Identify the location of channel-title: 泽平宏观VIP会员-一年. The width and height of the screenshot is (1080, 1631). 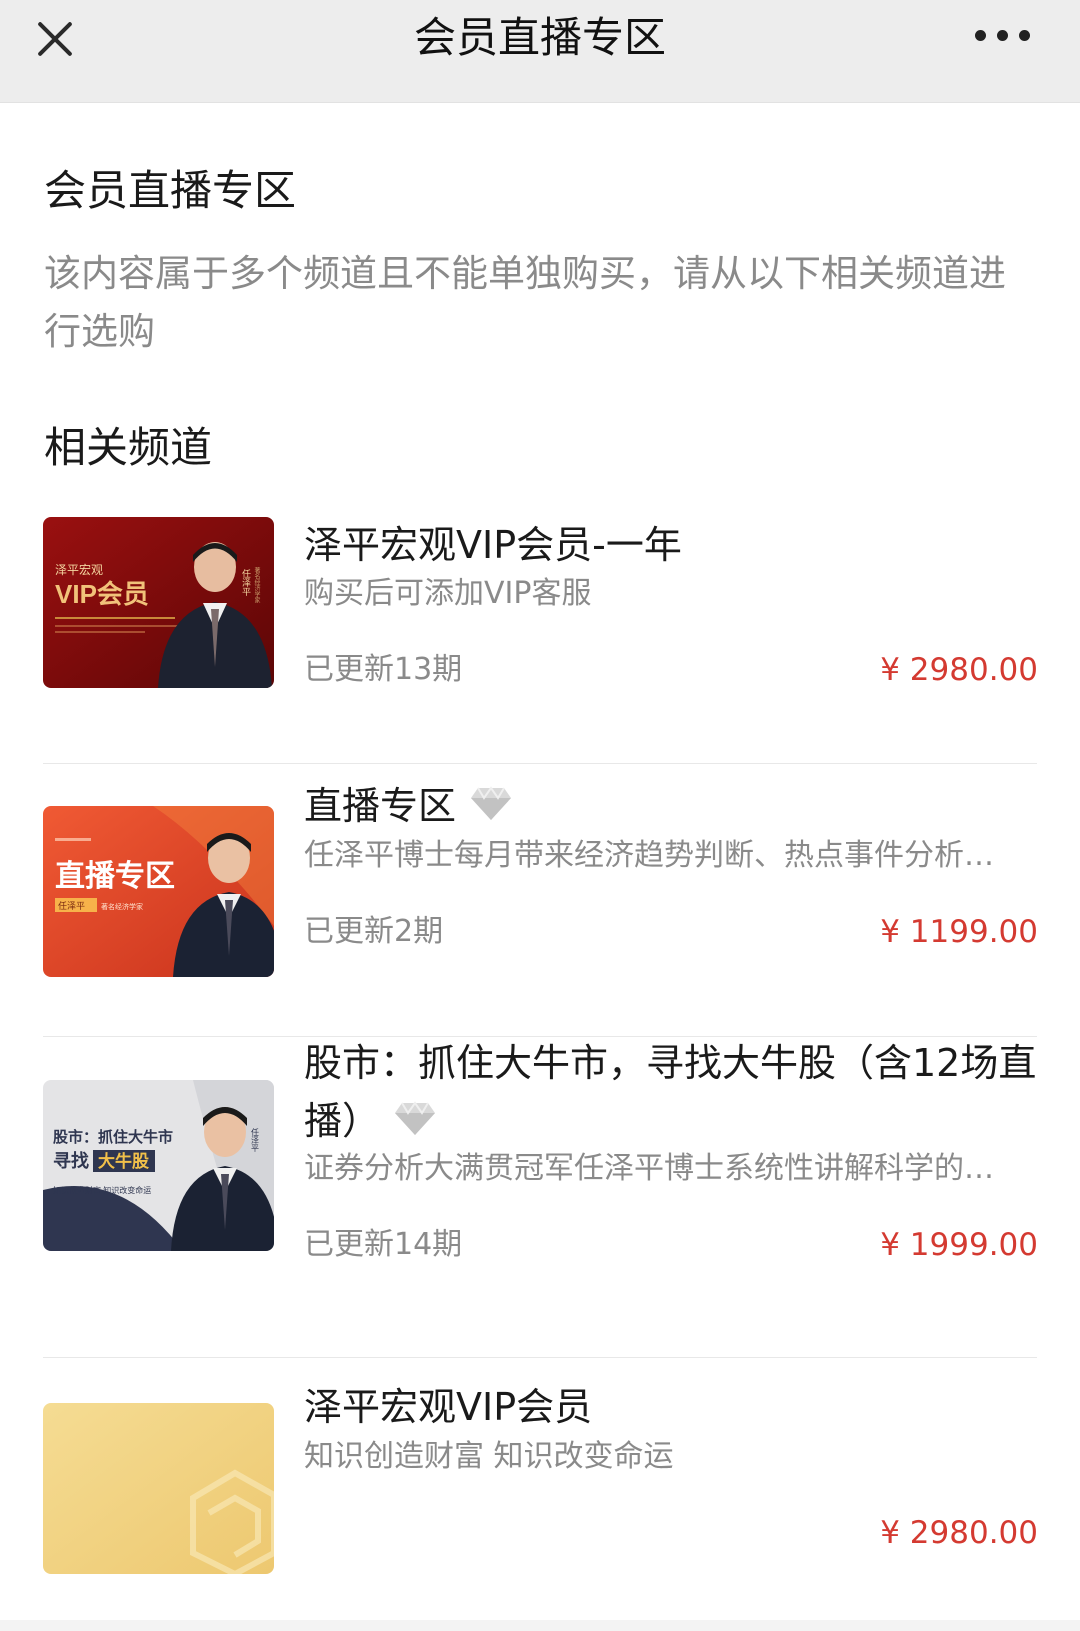
(493, 545).